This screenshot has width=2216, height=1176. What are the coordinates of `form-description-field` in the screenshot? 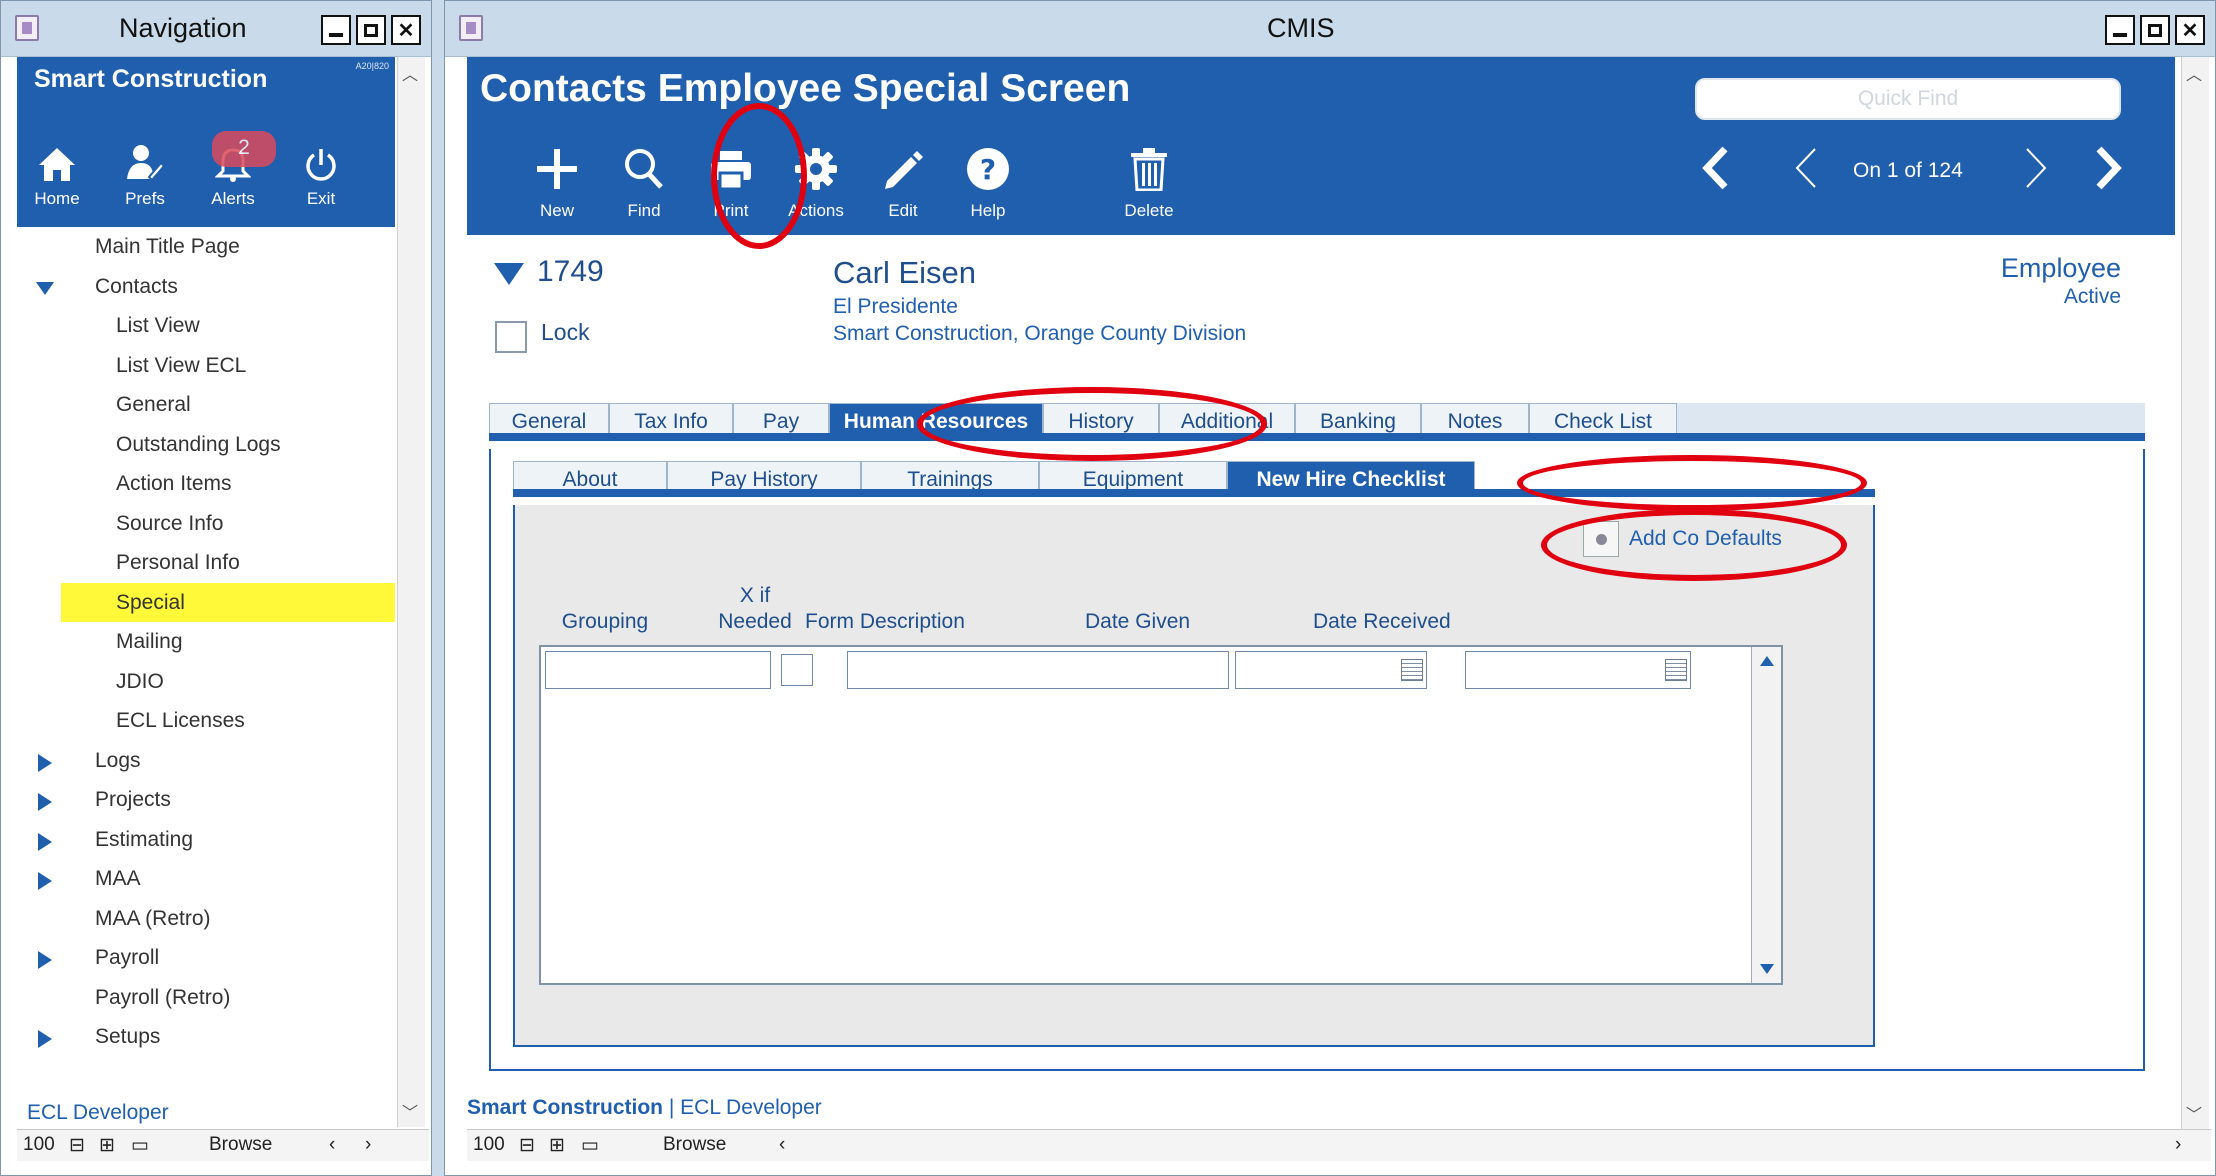 It's located at (1038, 670).